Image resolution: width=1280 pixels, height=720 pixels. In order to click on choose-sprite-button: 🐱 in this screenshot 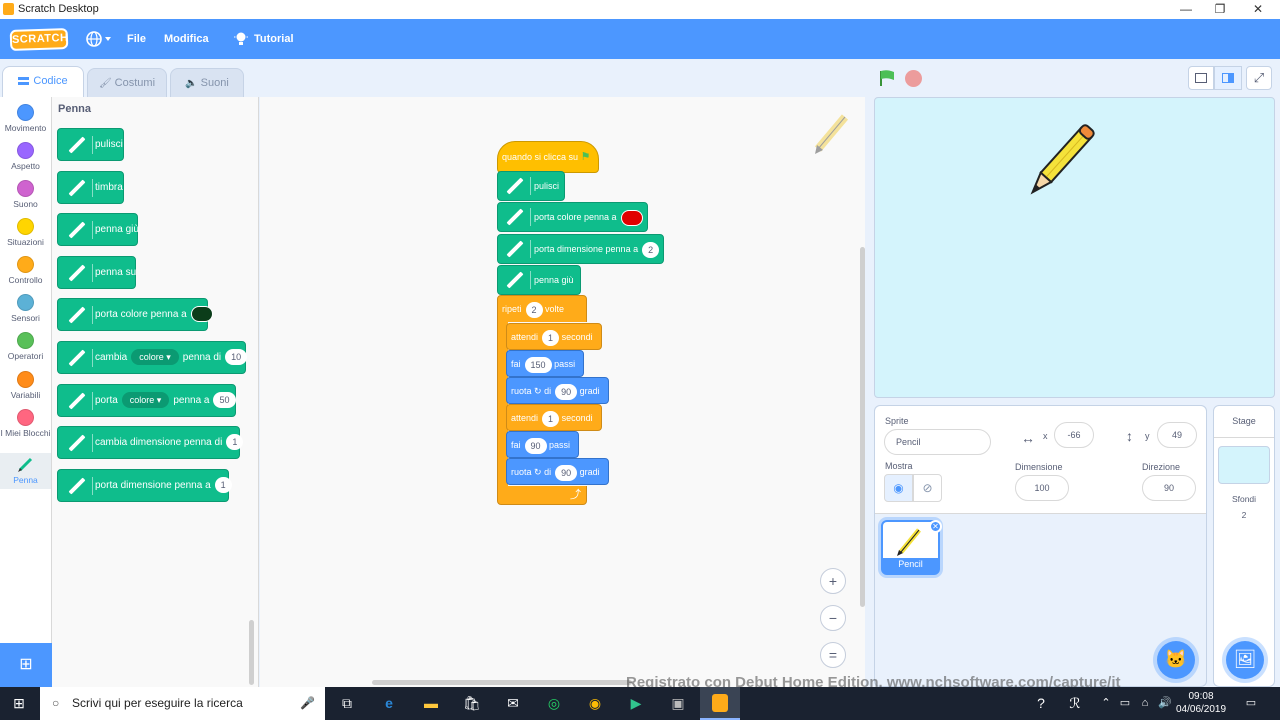, I will do `click(1176, 660)`.